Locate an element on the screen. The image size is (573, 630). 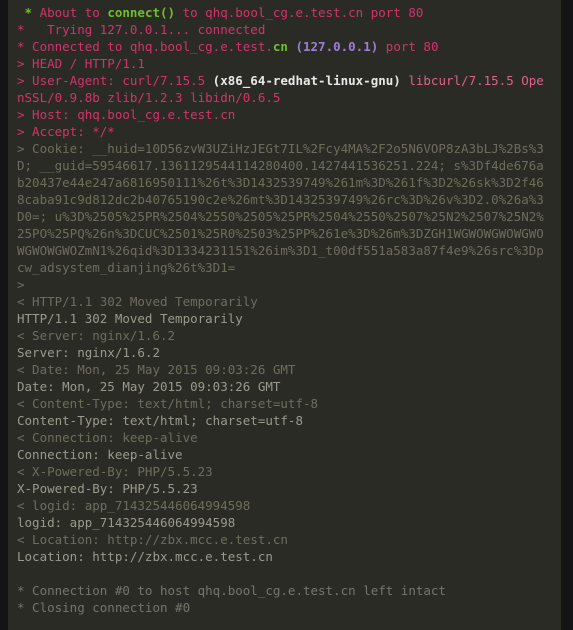
terminal-line-req-host: > Host: qhq.bool_cg.e.test.cn is located at coordinates (284, 114).